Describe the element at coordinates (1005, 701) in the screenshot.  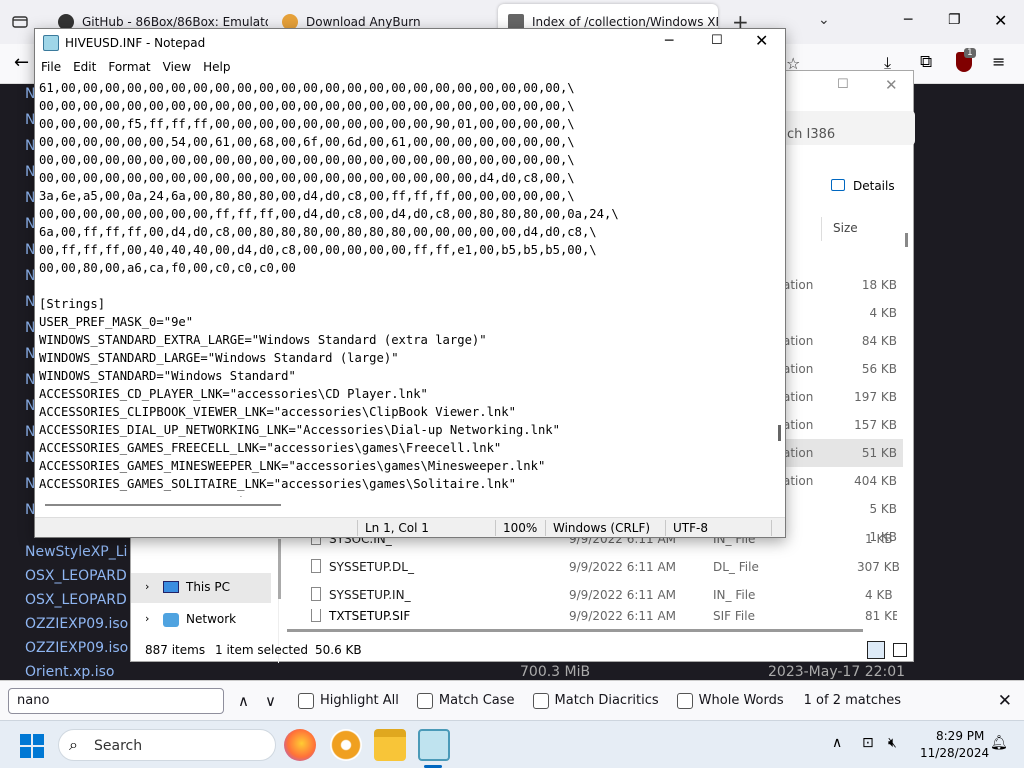
I see `close-find-bar-icon: ✕` at that location.